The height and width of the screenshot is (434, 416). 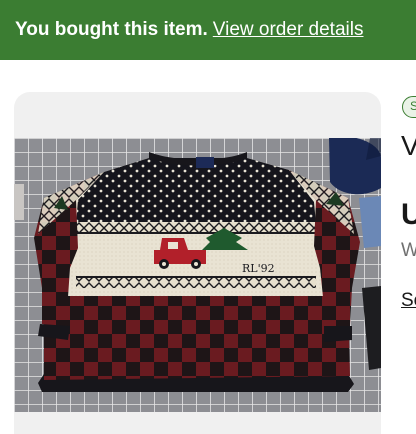 What do you see at coordinates (258, 268) in the screenshot?
I see `sweater-knit-text: RL'92` at bounding box center [258, 268].